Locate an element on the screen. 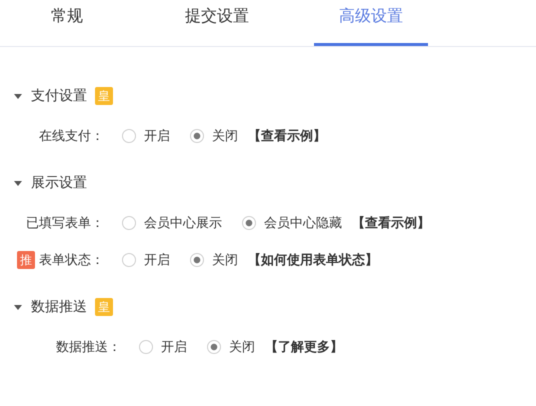  tab: 高级设置 is located at coordinates (371, 23).